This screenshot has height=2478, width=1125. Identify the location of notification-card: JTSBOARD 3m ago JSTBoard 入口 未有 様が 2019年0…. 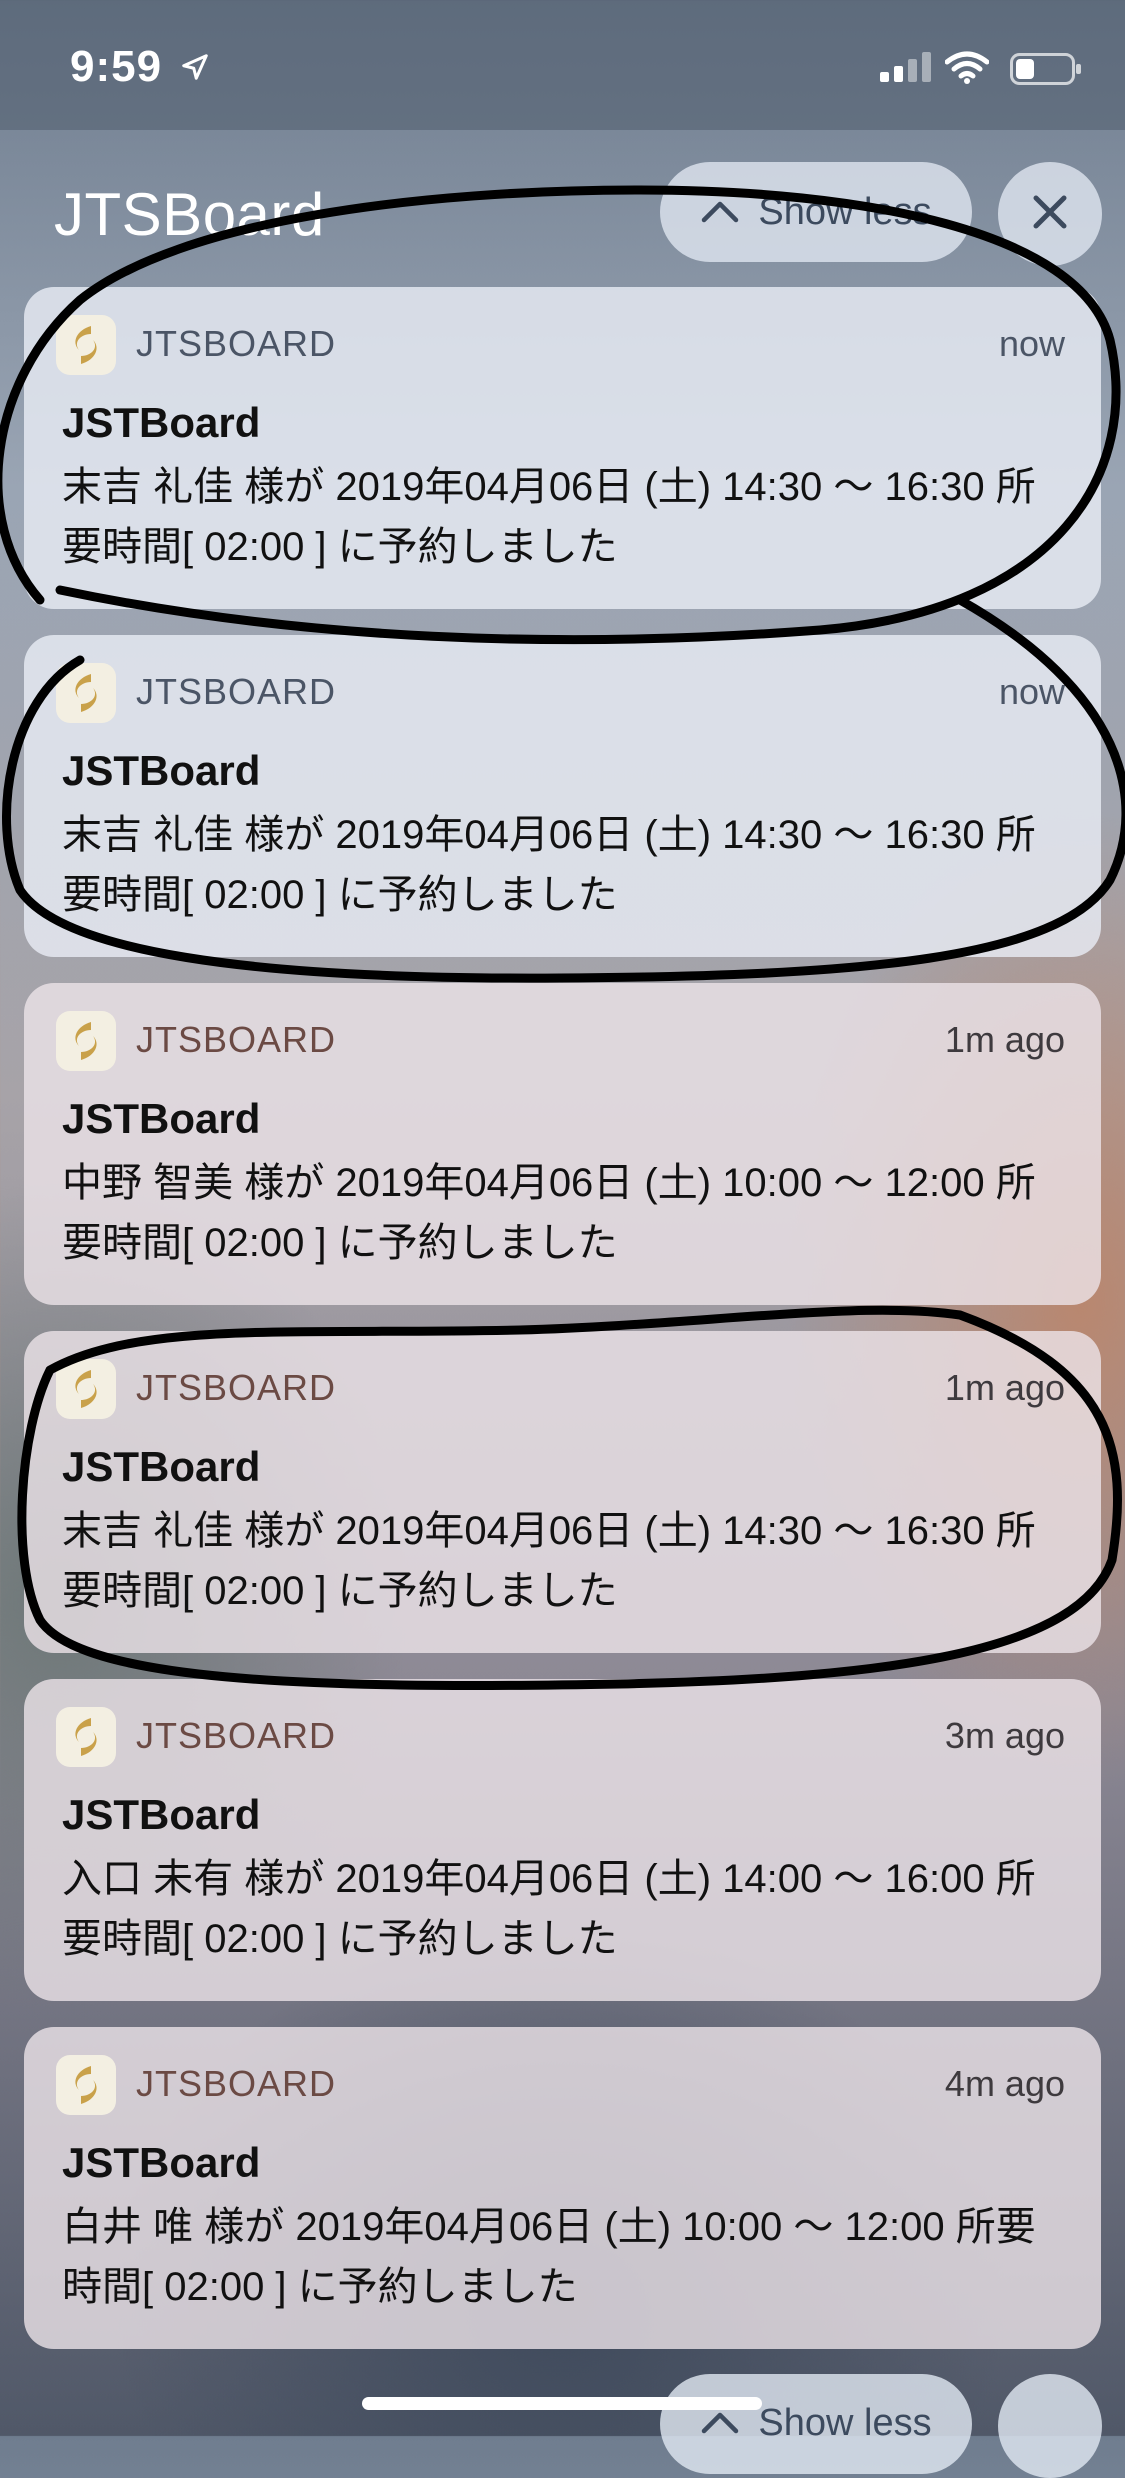
(562, 1840).